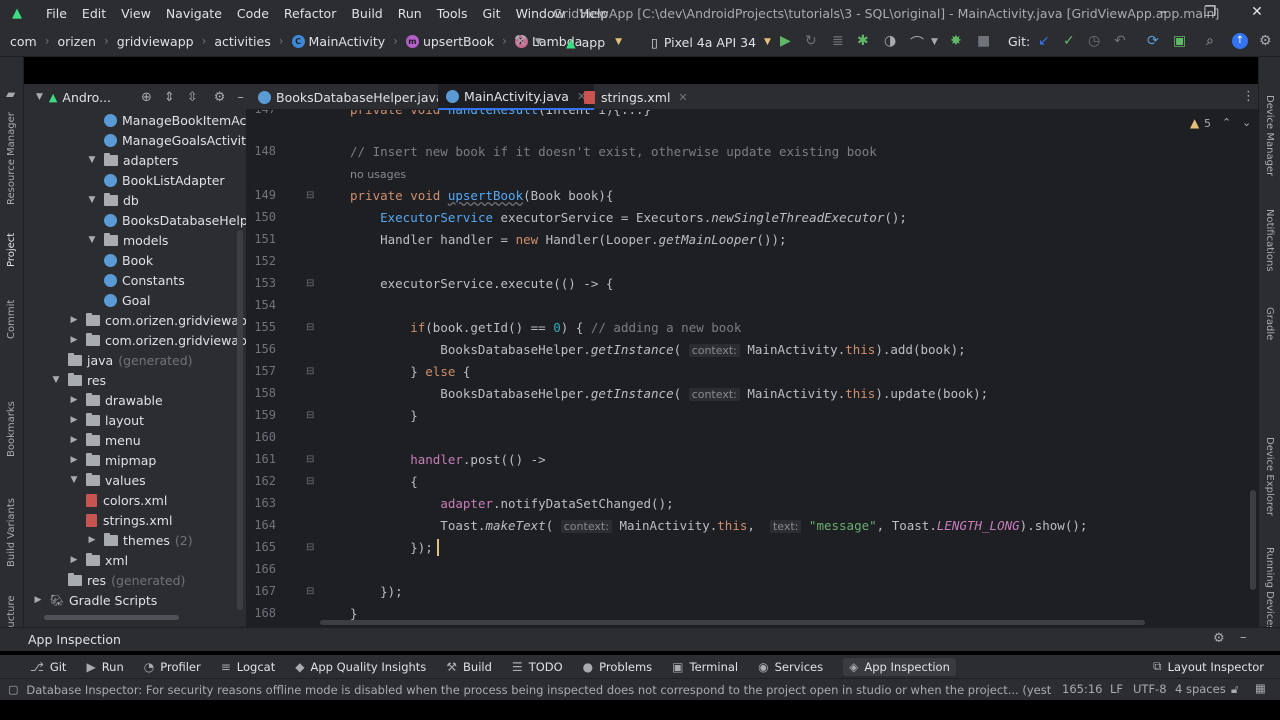 This screenshot has height=720, width=1280. What do you see at coordinates (1210, 12) in the screenshot?
I see `restore-button: ❐` at bounding box center [1210, 12].